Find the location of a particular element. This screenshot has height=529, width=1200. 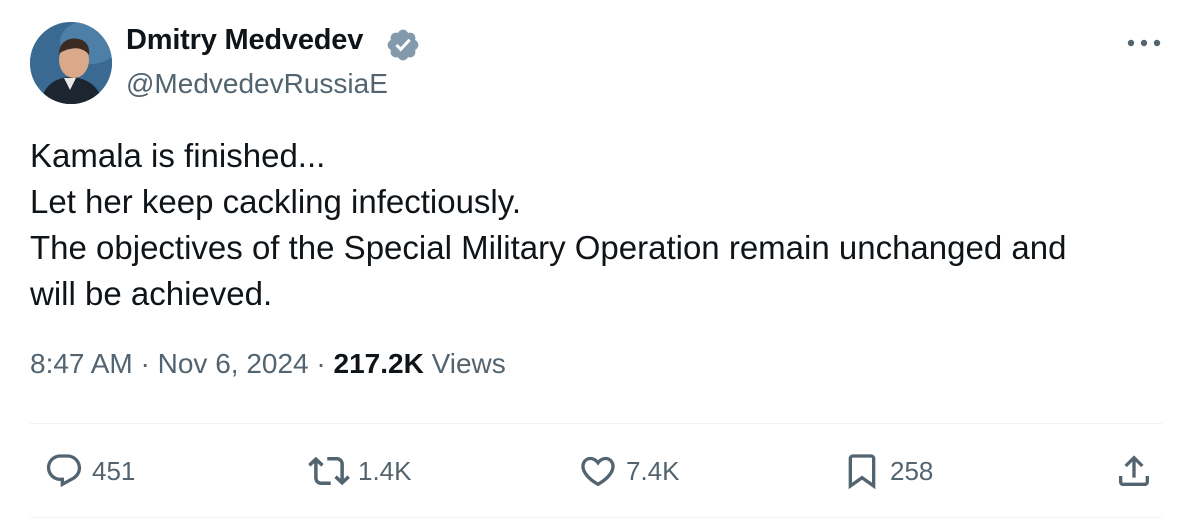

views-label: Views is located at coordinates (468, 363).